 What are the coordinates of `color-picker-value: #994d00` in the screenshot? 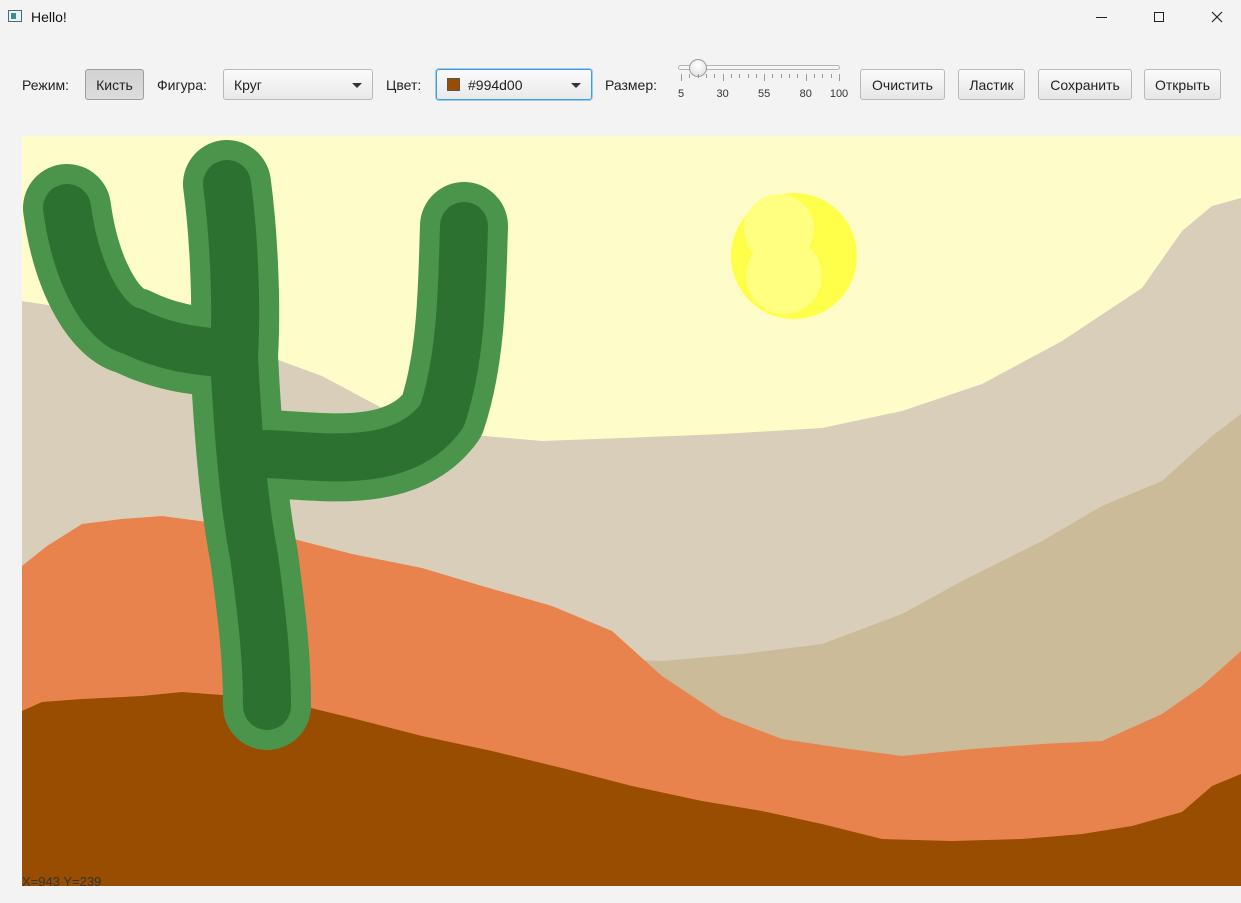 It's located at (495, 85).